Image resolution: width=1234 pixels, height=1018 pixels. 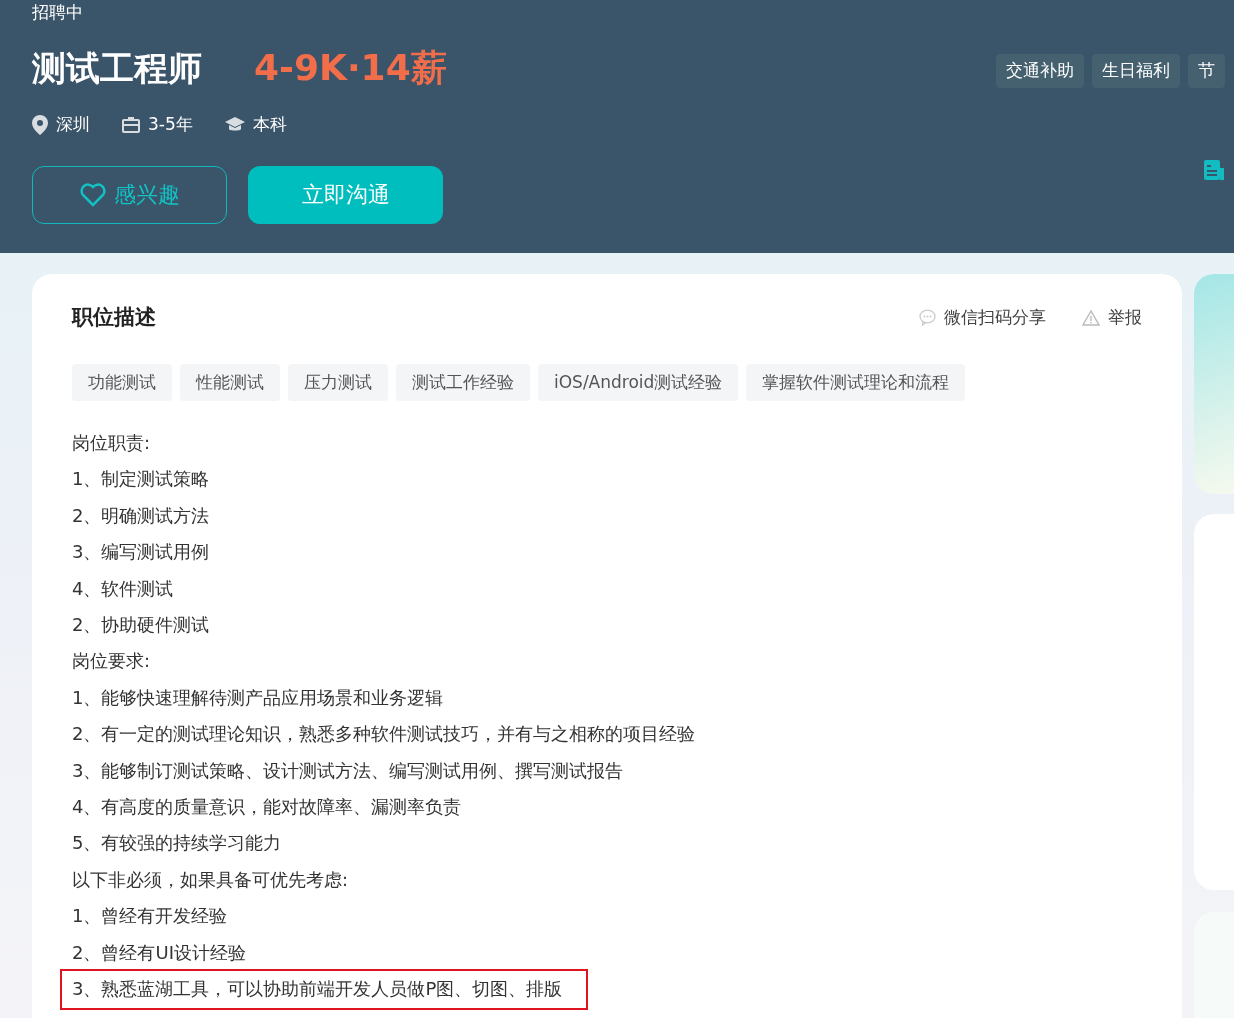 What do you see at coordinates (1040, 71) in the screenshot?
I see `benefit-tag: 交通补助` at bounding box center [1040, 71].